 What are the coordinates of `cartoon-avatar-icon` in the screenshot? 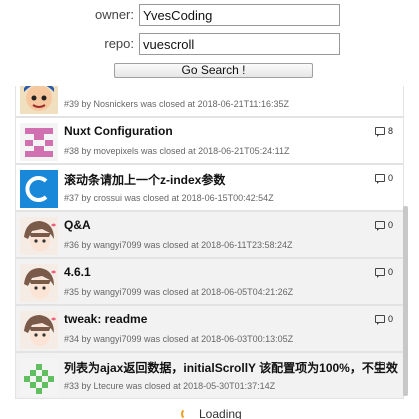 It's located at (39, 100).